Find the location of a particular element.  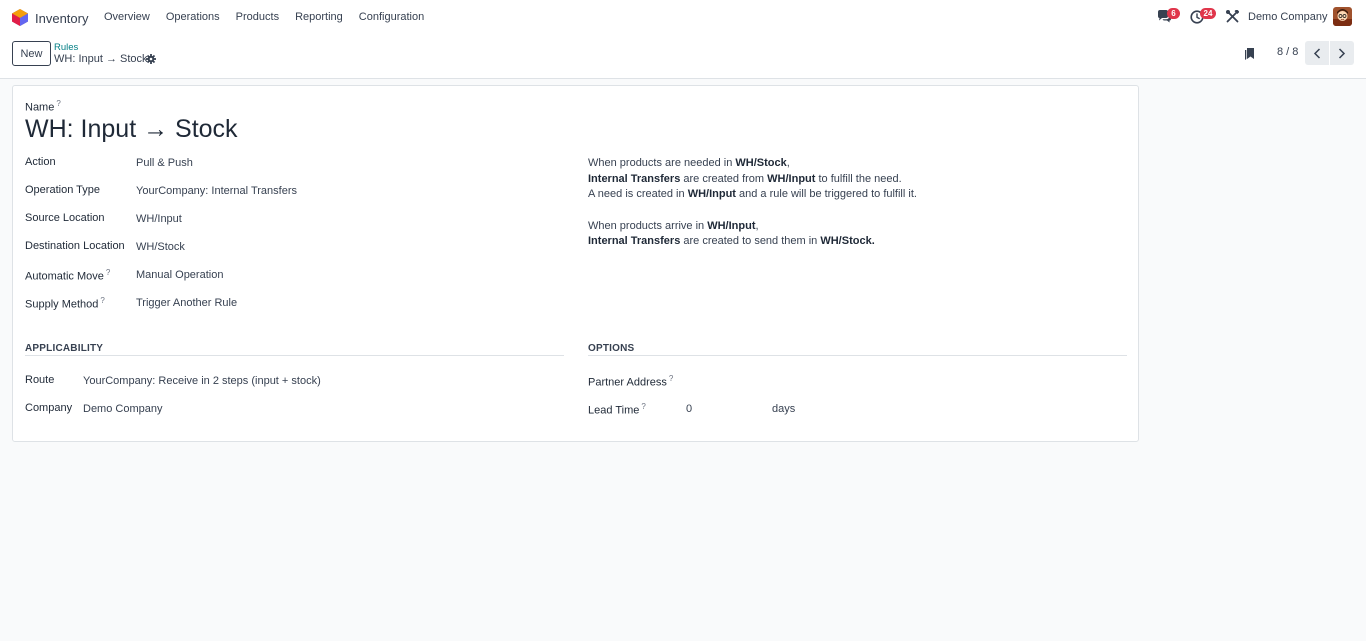

partner-address-field is located at coordinates (896, 382).